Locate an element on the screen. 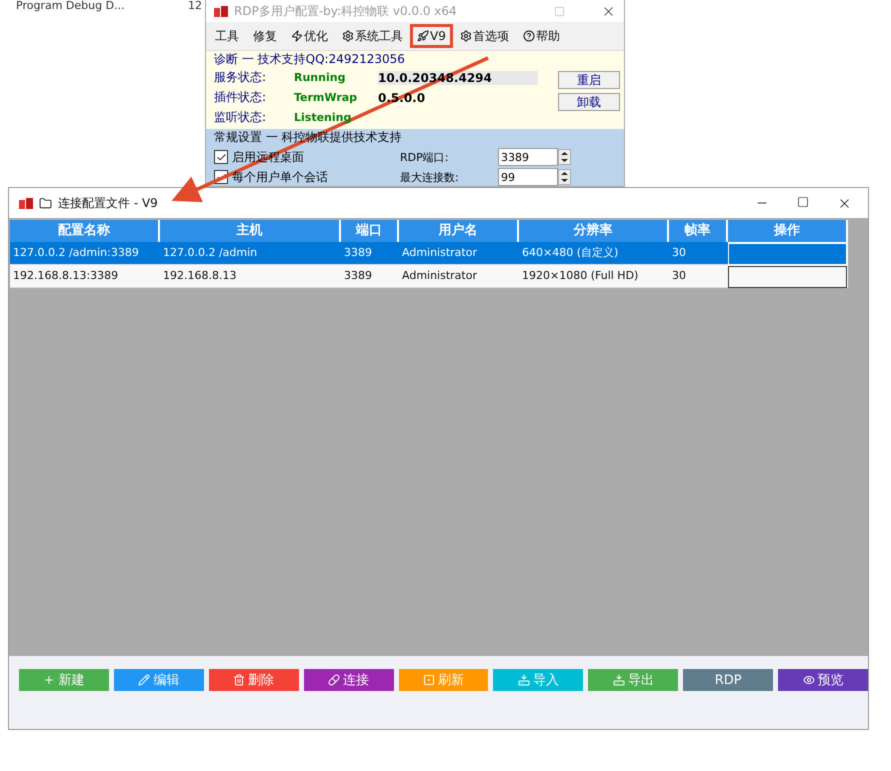 Image resolution: width=891 pixels, height=771 pixels. menu-item: 优化 is located at coordinates (309, 36).